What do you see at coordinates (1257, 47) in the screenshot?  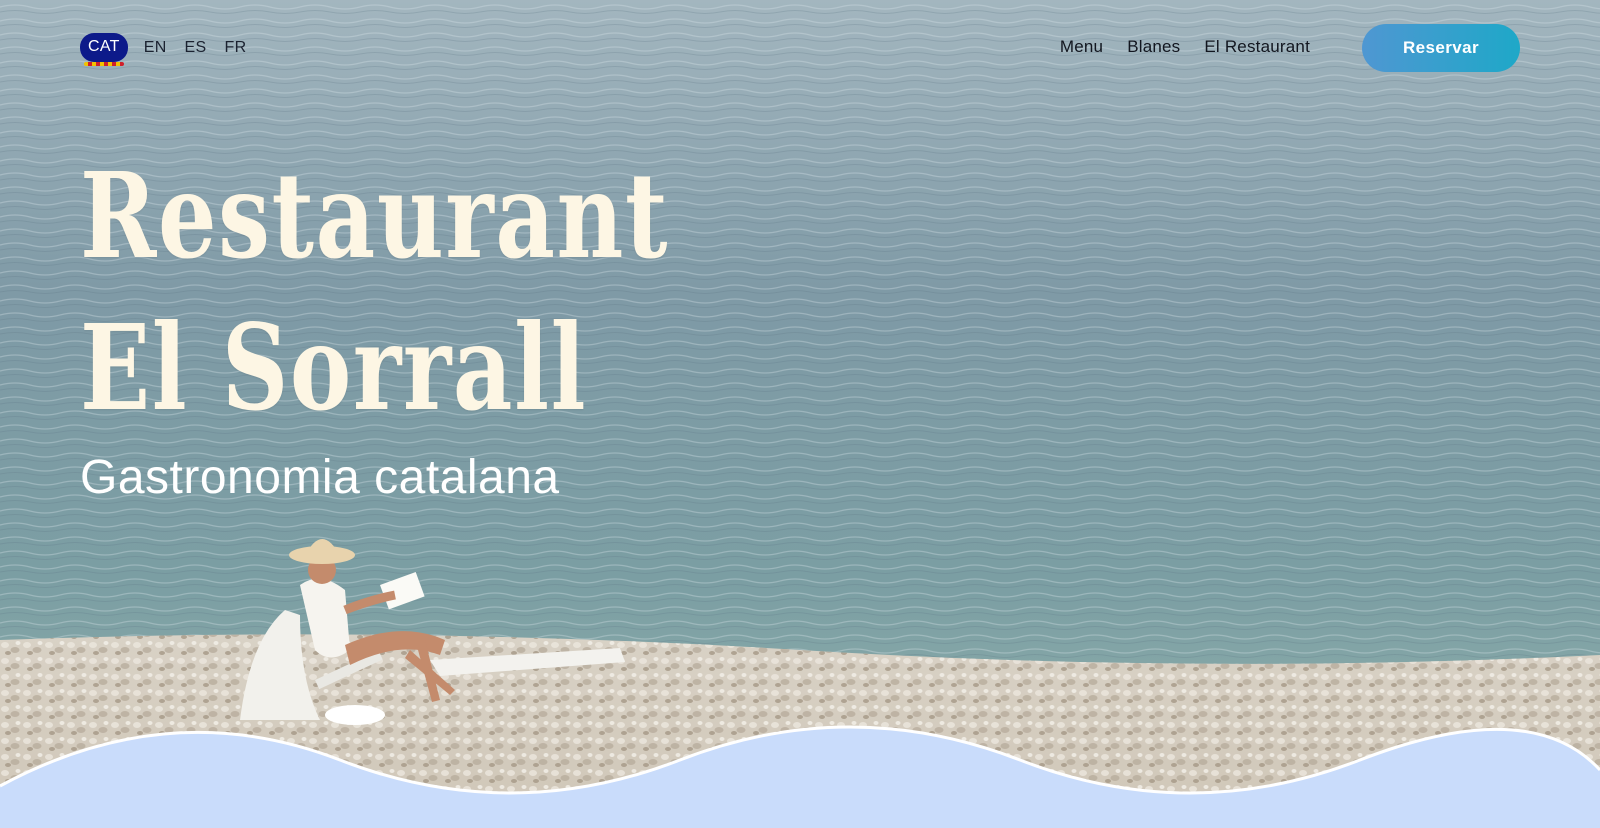 I see `nav-link-el-restaurant: El Restaurant` at bounding box center [1257, 47].